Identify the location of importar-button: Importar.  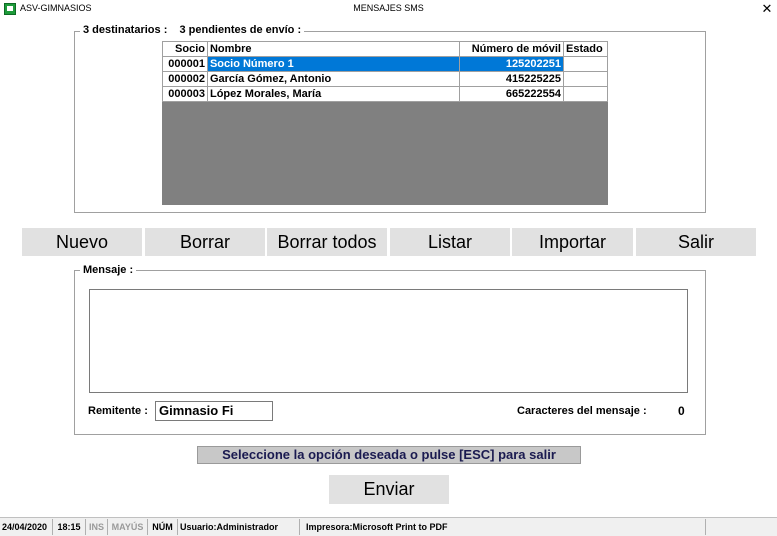
(572, 242).